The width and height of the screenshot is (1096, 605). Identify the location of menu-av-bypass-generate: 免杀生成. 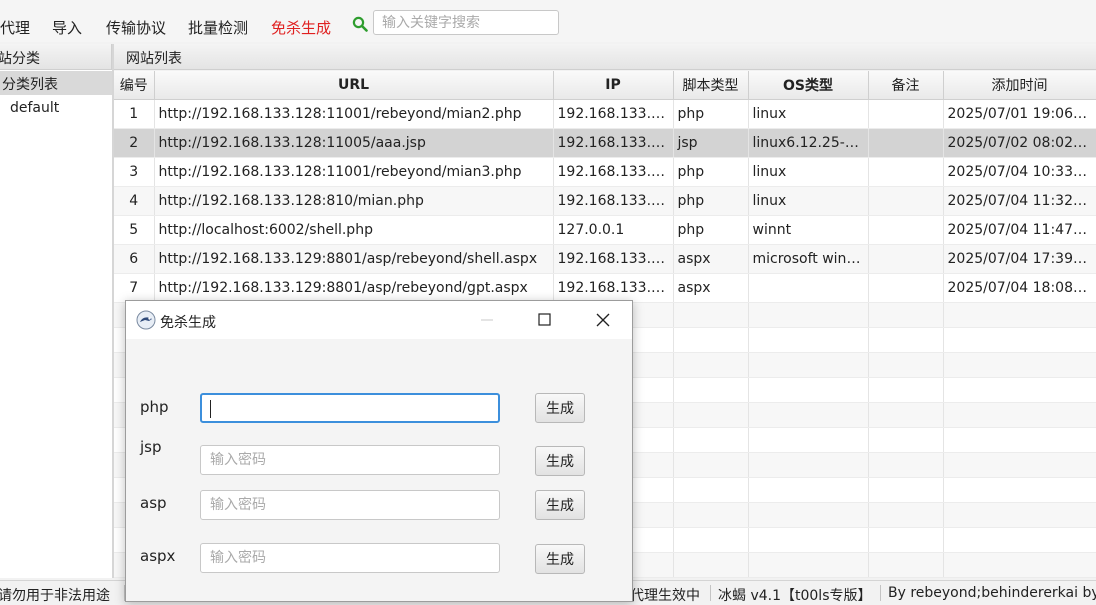
(301, 27).